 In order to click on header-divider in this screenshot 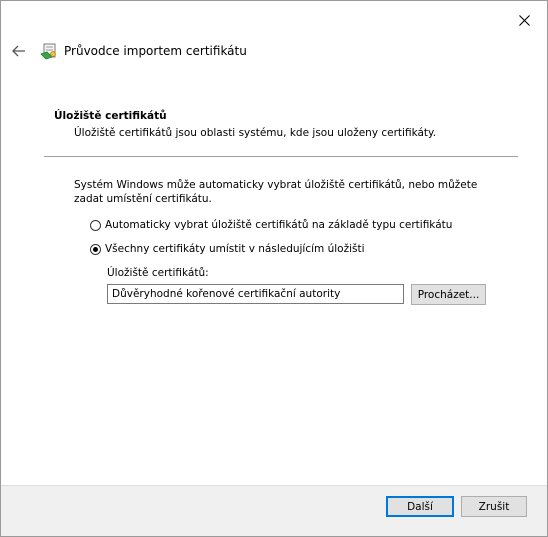, I will do `click(281, 156)`.